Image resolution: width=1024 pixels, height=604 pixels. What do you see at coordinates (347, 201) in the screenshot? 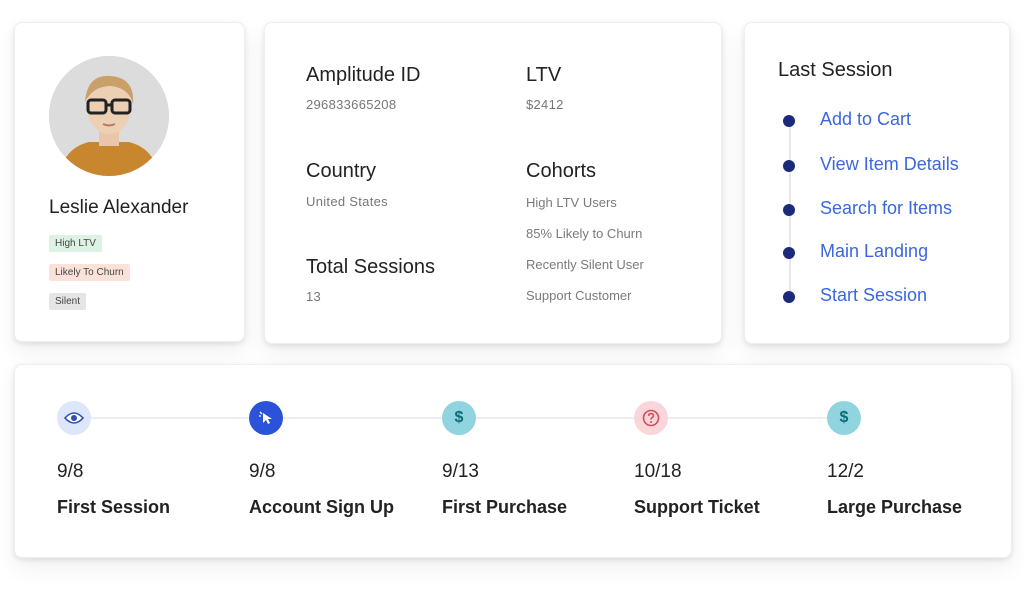
I see `country-value: United States` at bounding box center [347, 201].